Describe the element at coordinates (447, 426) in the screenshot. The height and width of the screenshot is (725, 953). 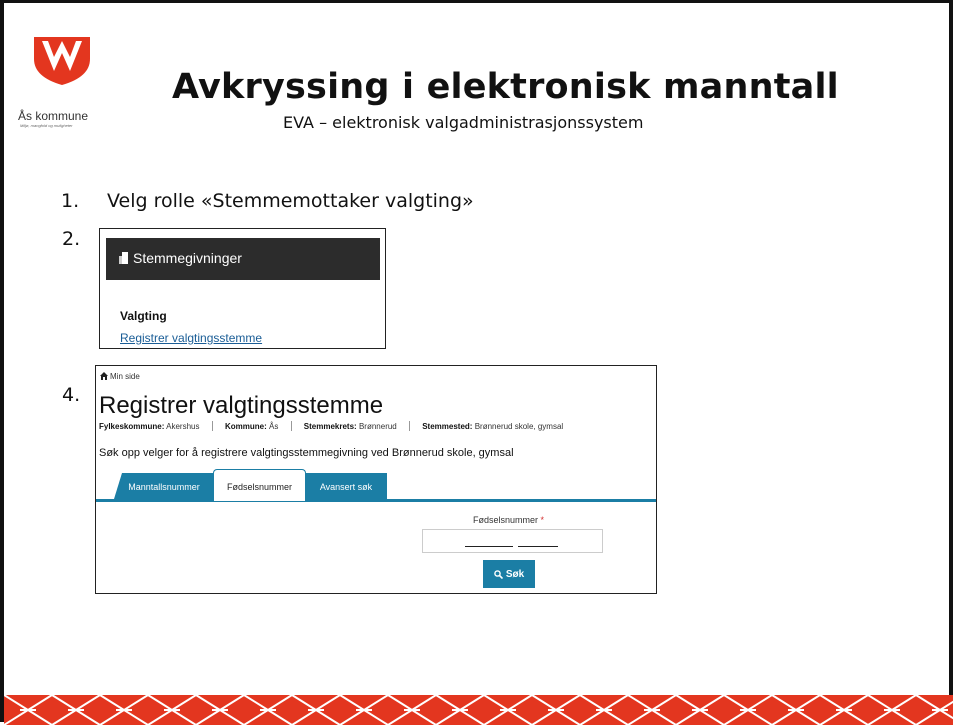
I see `sted-label: Stemmested:` at that location.